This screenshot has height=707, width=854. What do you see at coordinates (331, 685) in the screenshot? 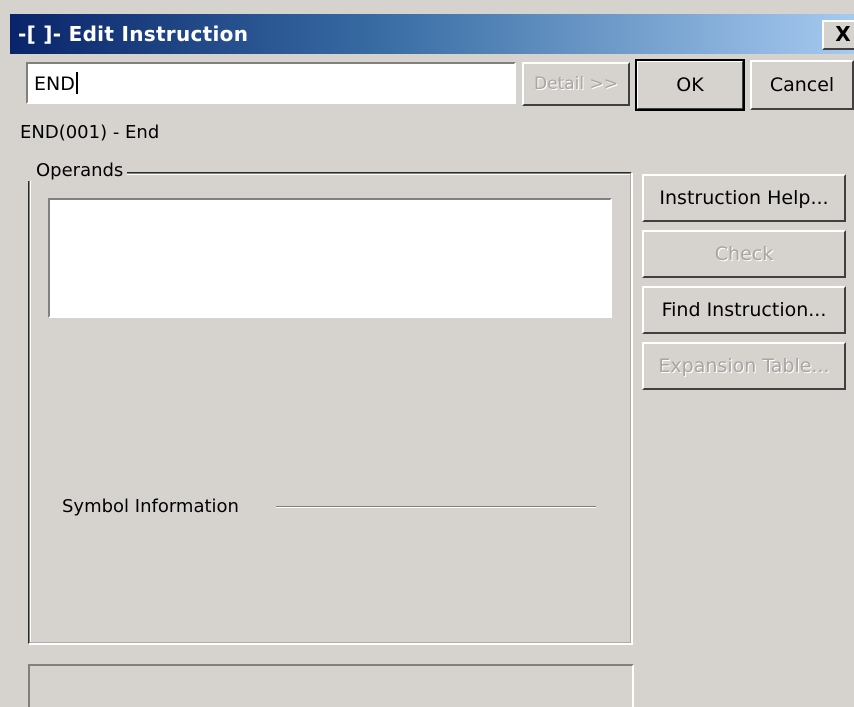
I see `status-bar` at bounding box center [331, 685].